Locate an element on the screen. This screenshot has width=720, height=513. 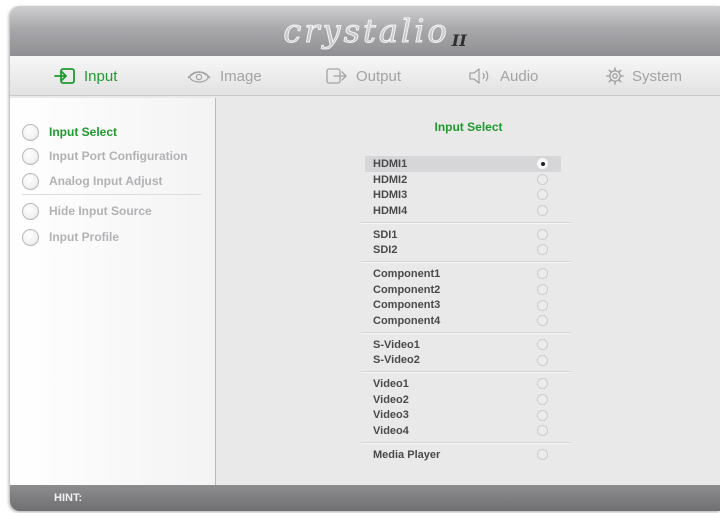
input-option-sdi2: SDI2 is located at coordinates (463, 250).